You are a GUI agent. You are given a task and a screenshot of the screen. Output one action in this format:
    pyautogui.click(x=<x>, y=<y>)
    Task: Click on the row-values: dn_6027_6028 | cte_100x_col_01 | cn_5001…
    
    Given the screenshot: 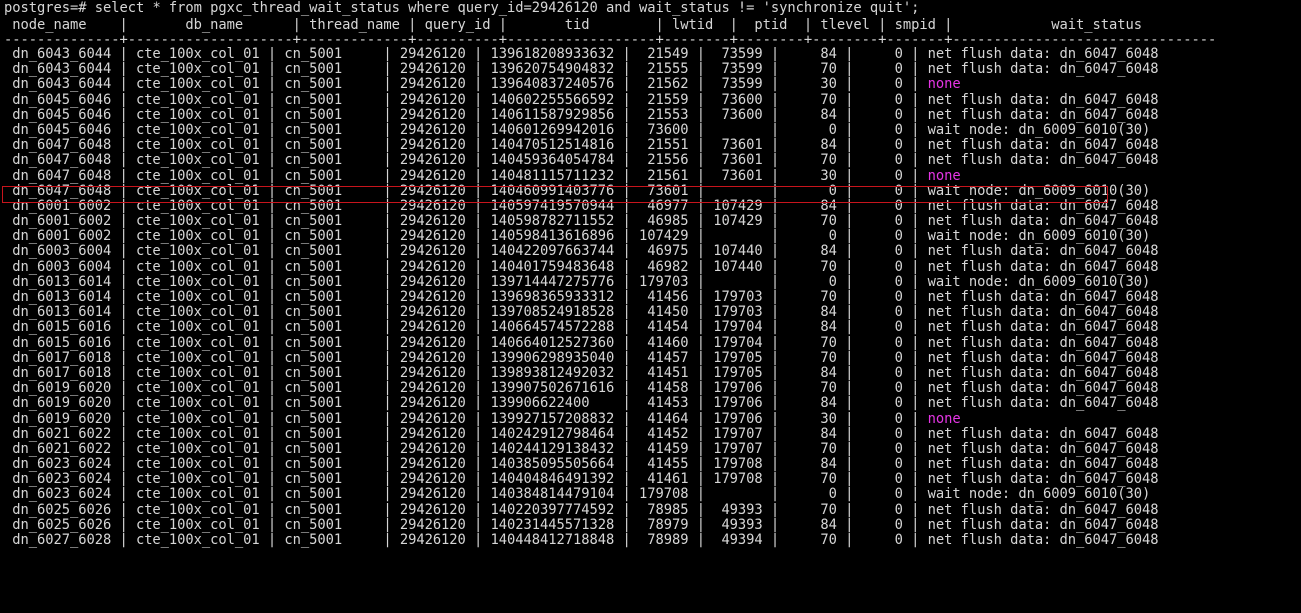 What is the action you would take?
    pyautogui.click(x=466, y=540)
    